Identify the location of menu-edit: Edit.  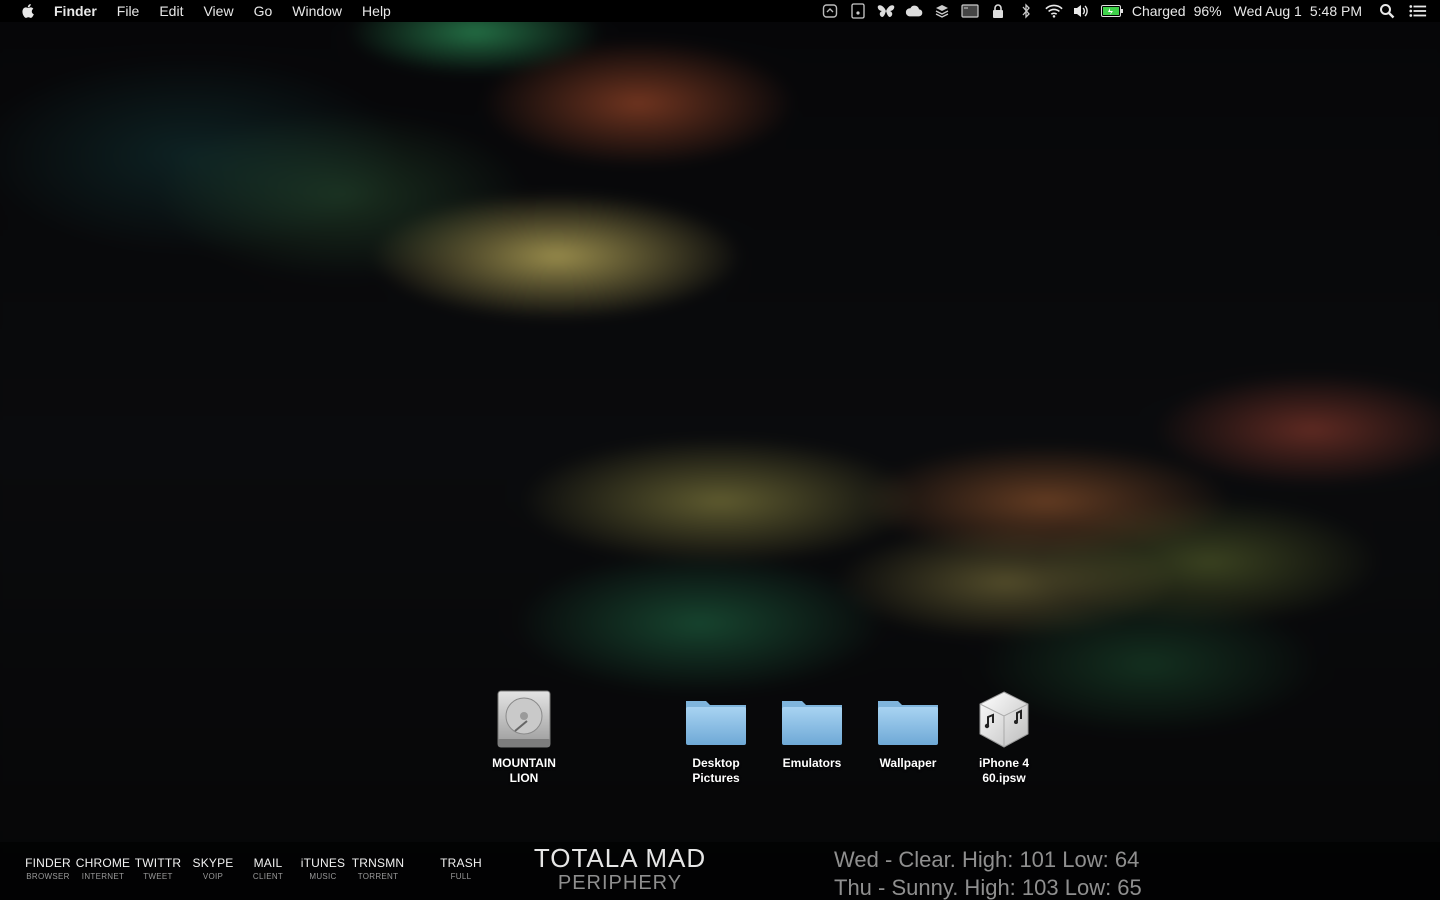
(171, 11).